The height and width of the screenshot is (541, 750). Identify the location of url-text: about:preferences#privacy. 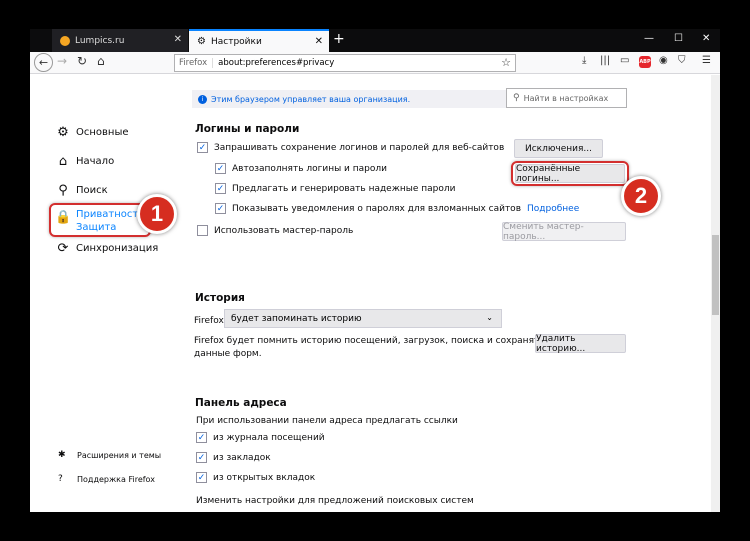
(276, 63).